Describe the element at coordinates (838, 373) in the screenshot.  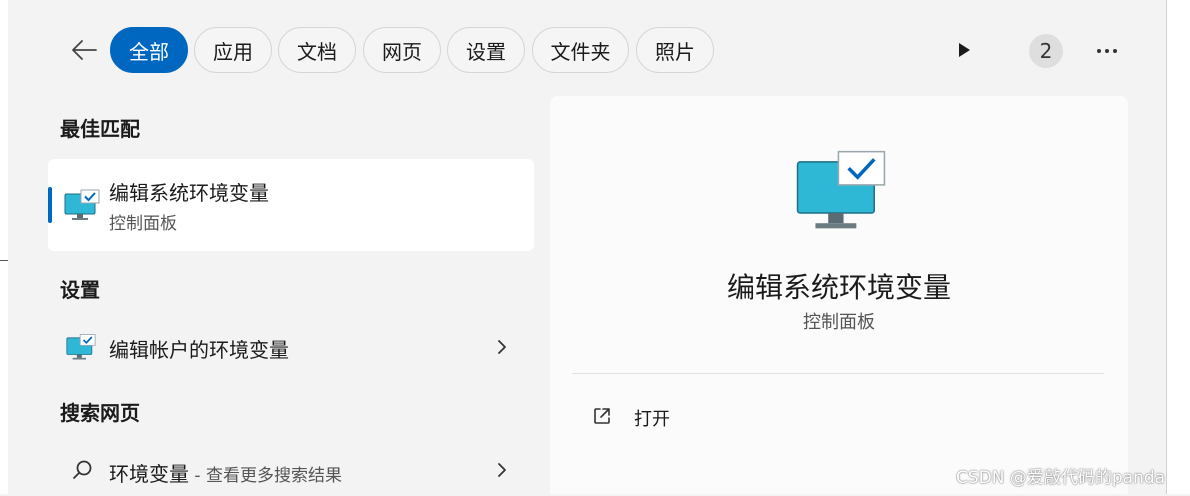
I see `divider` at that location.